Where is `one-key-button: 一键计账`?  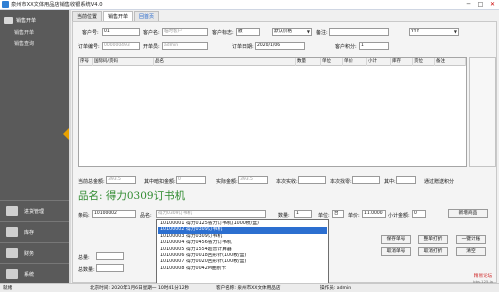 one-key-button: 一键计账 is located at coordinates (471, 239).